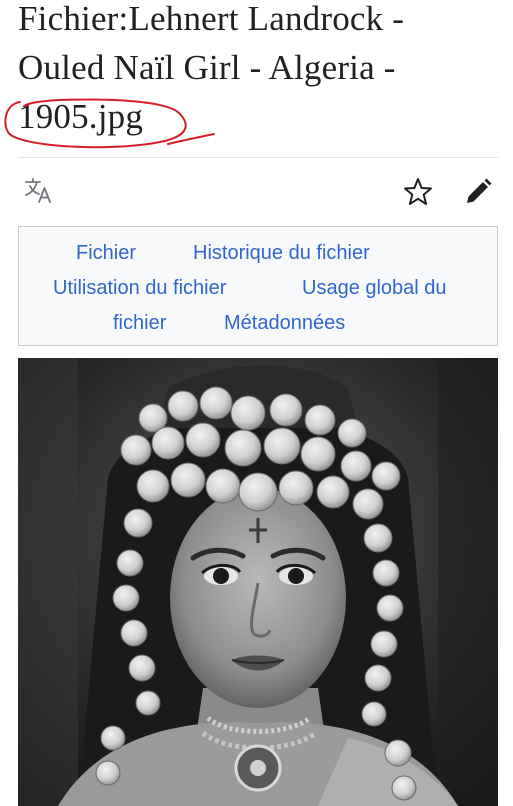 The height and width of the screenshot is (806, 513). Describe the element at coordinates (284, 323) in the screenshot. I see `tab-metadata: Métadonnées` at that location.